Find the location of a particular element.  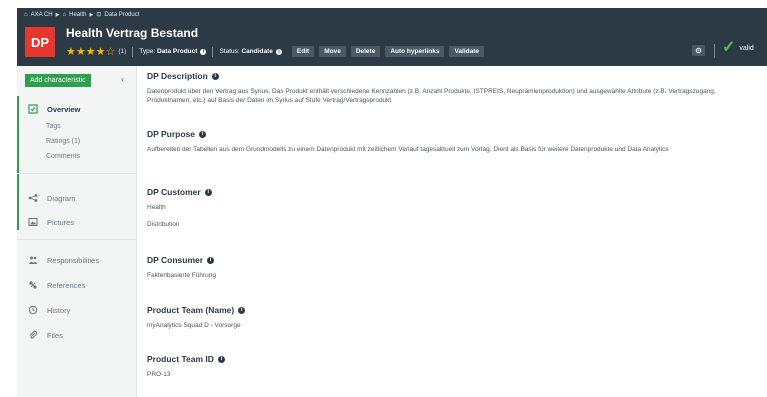

sidebar-item-label: References is located at coordinates (66, 285).